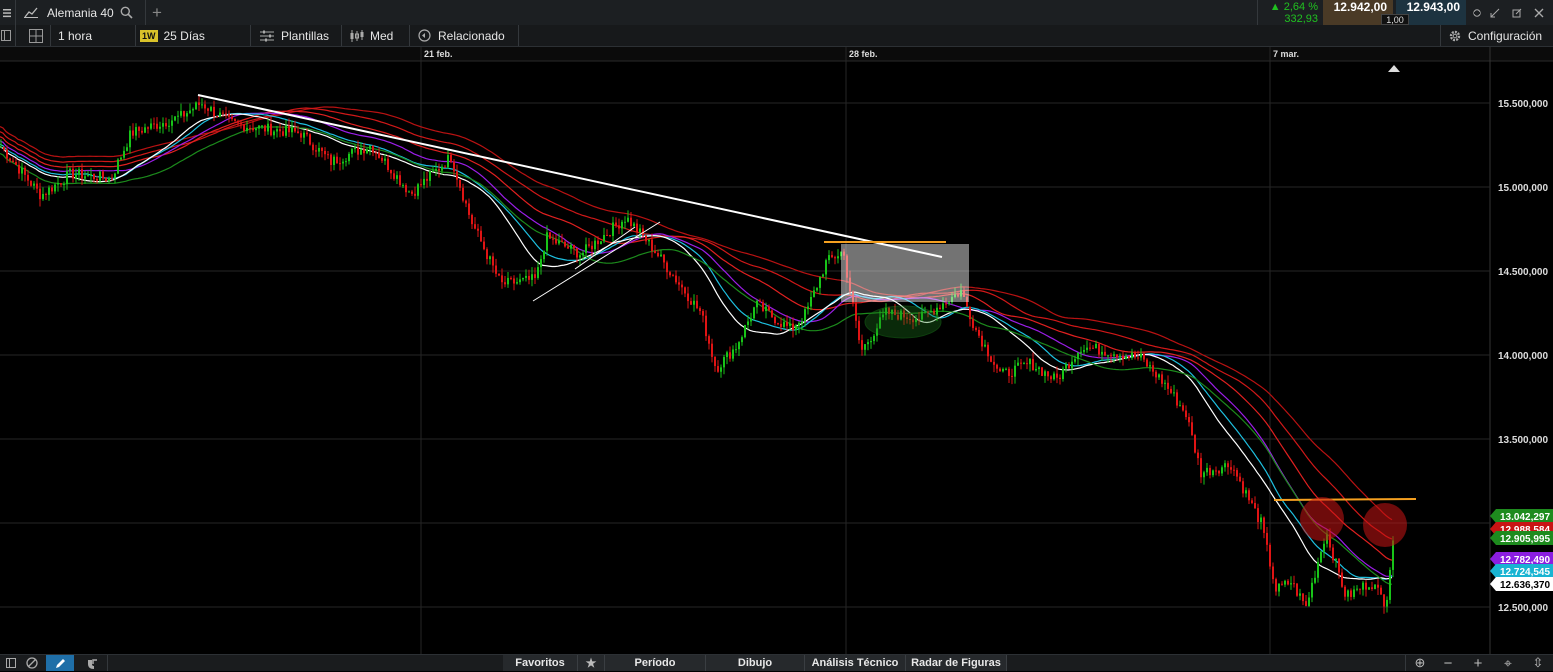 This screenshot has width=1553, height=672. I want to click on tab-favoritos: Favoritos, so click(540, 663).